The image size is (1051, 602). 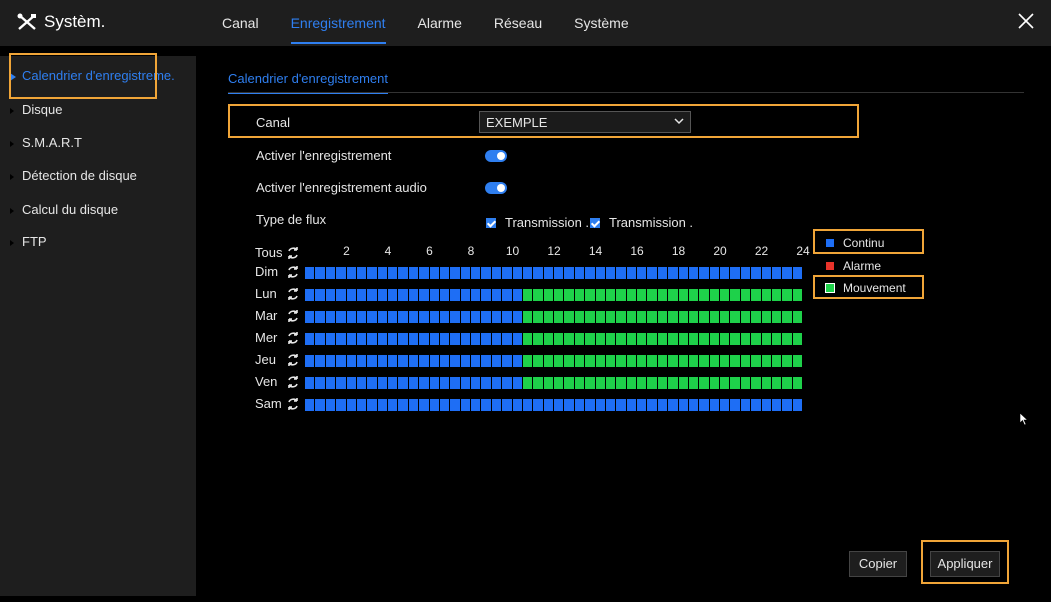 I want to click on refresh-day-icon, so click(x=293, y=272).